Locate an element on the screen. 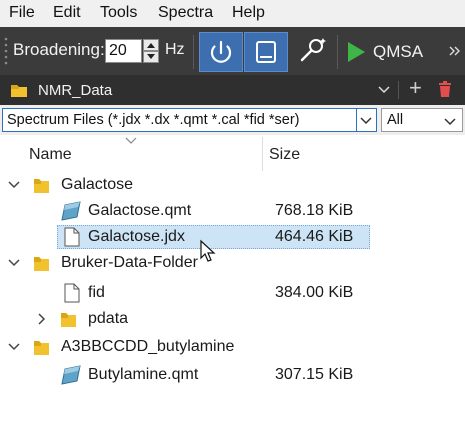  window-button is located at coordinates (266, 52).